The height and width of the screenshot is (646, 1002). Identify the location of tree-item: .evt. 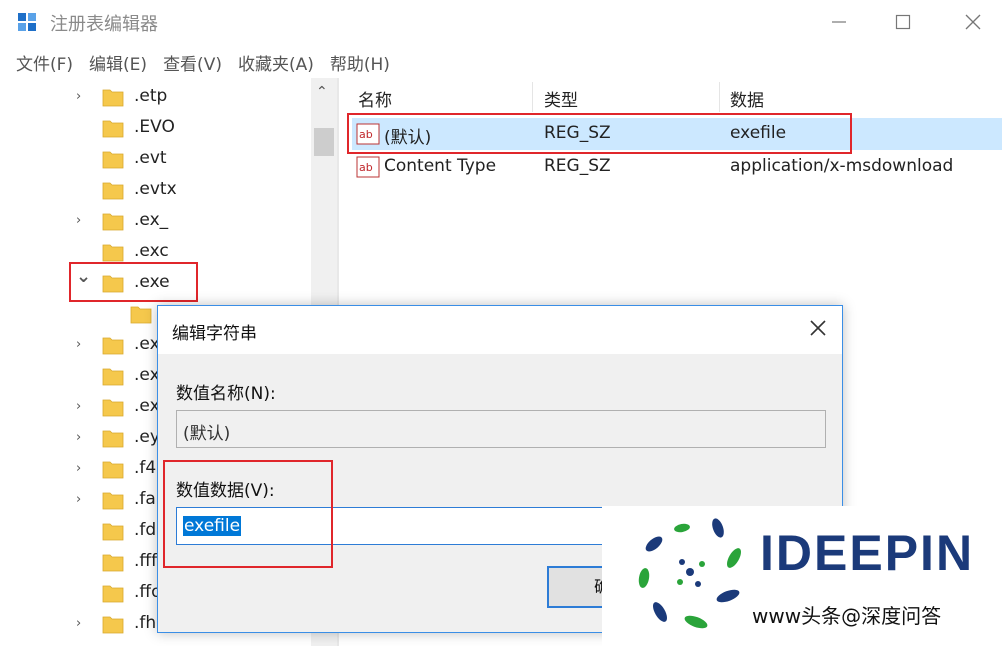
(155, 159).